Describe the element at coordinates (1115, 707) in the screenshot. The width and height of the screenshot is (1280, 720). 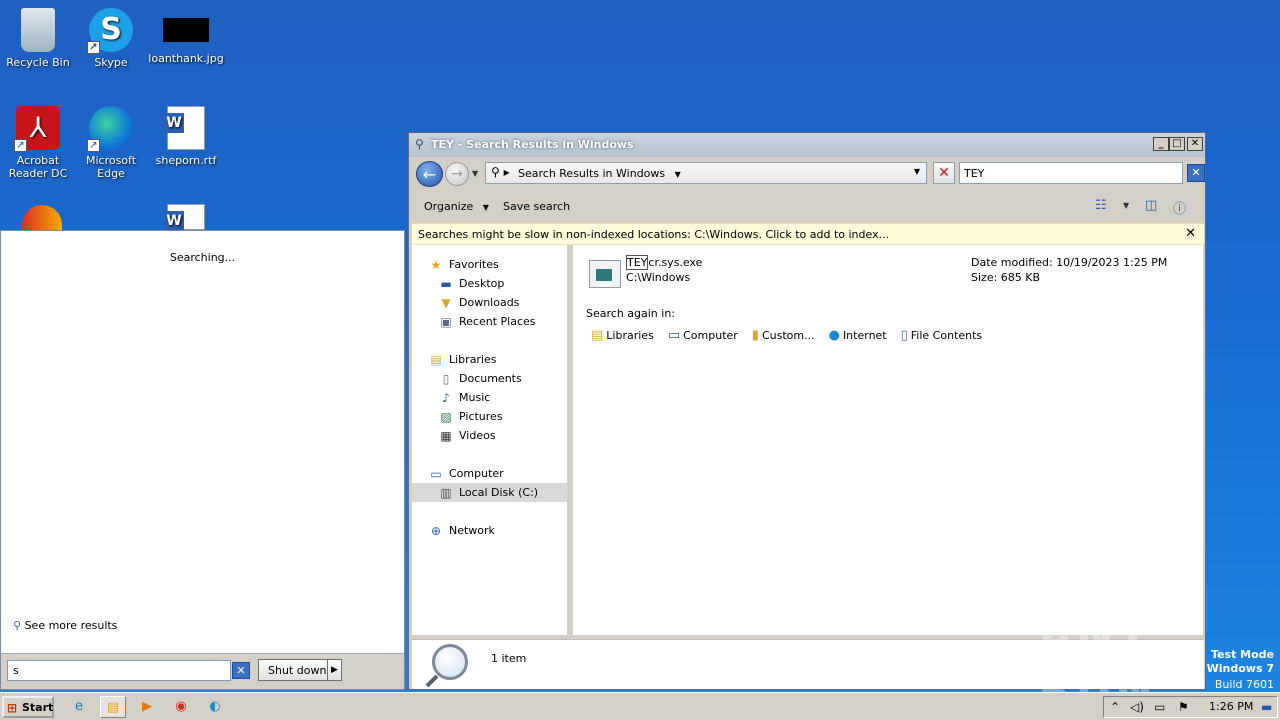
I see `show-hidden-icons-icon: ⌃` at that location.